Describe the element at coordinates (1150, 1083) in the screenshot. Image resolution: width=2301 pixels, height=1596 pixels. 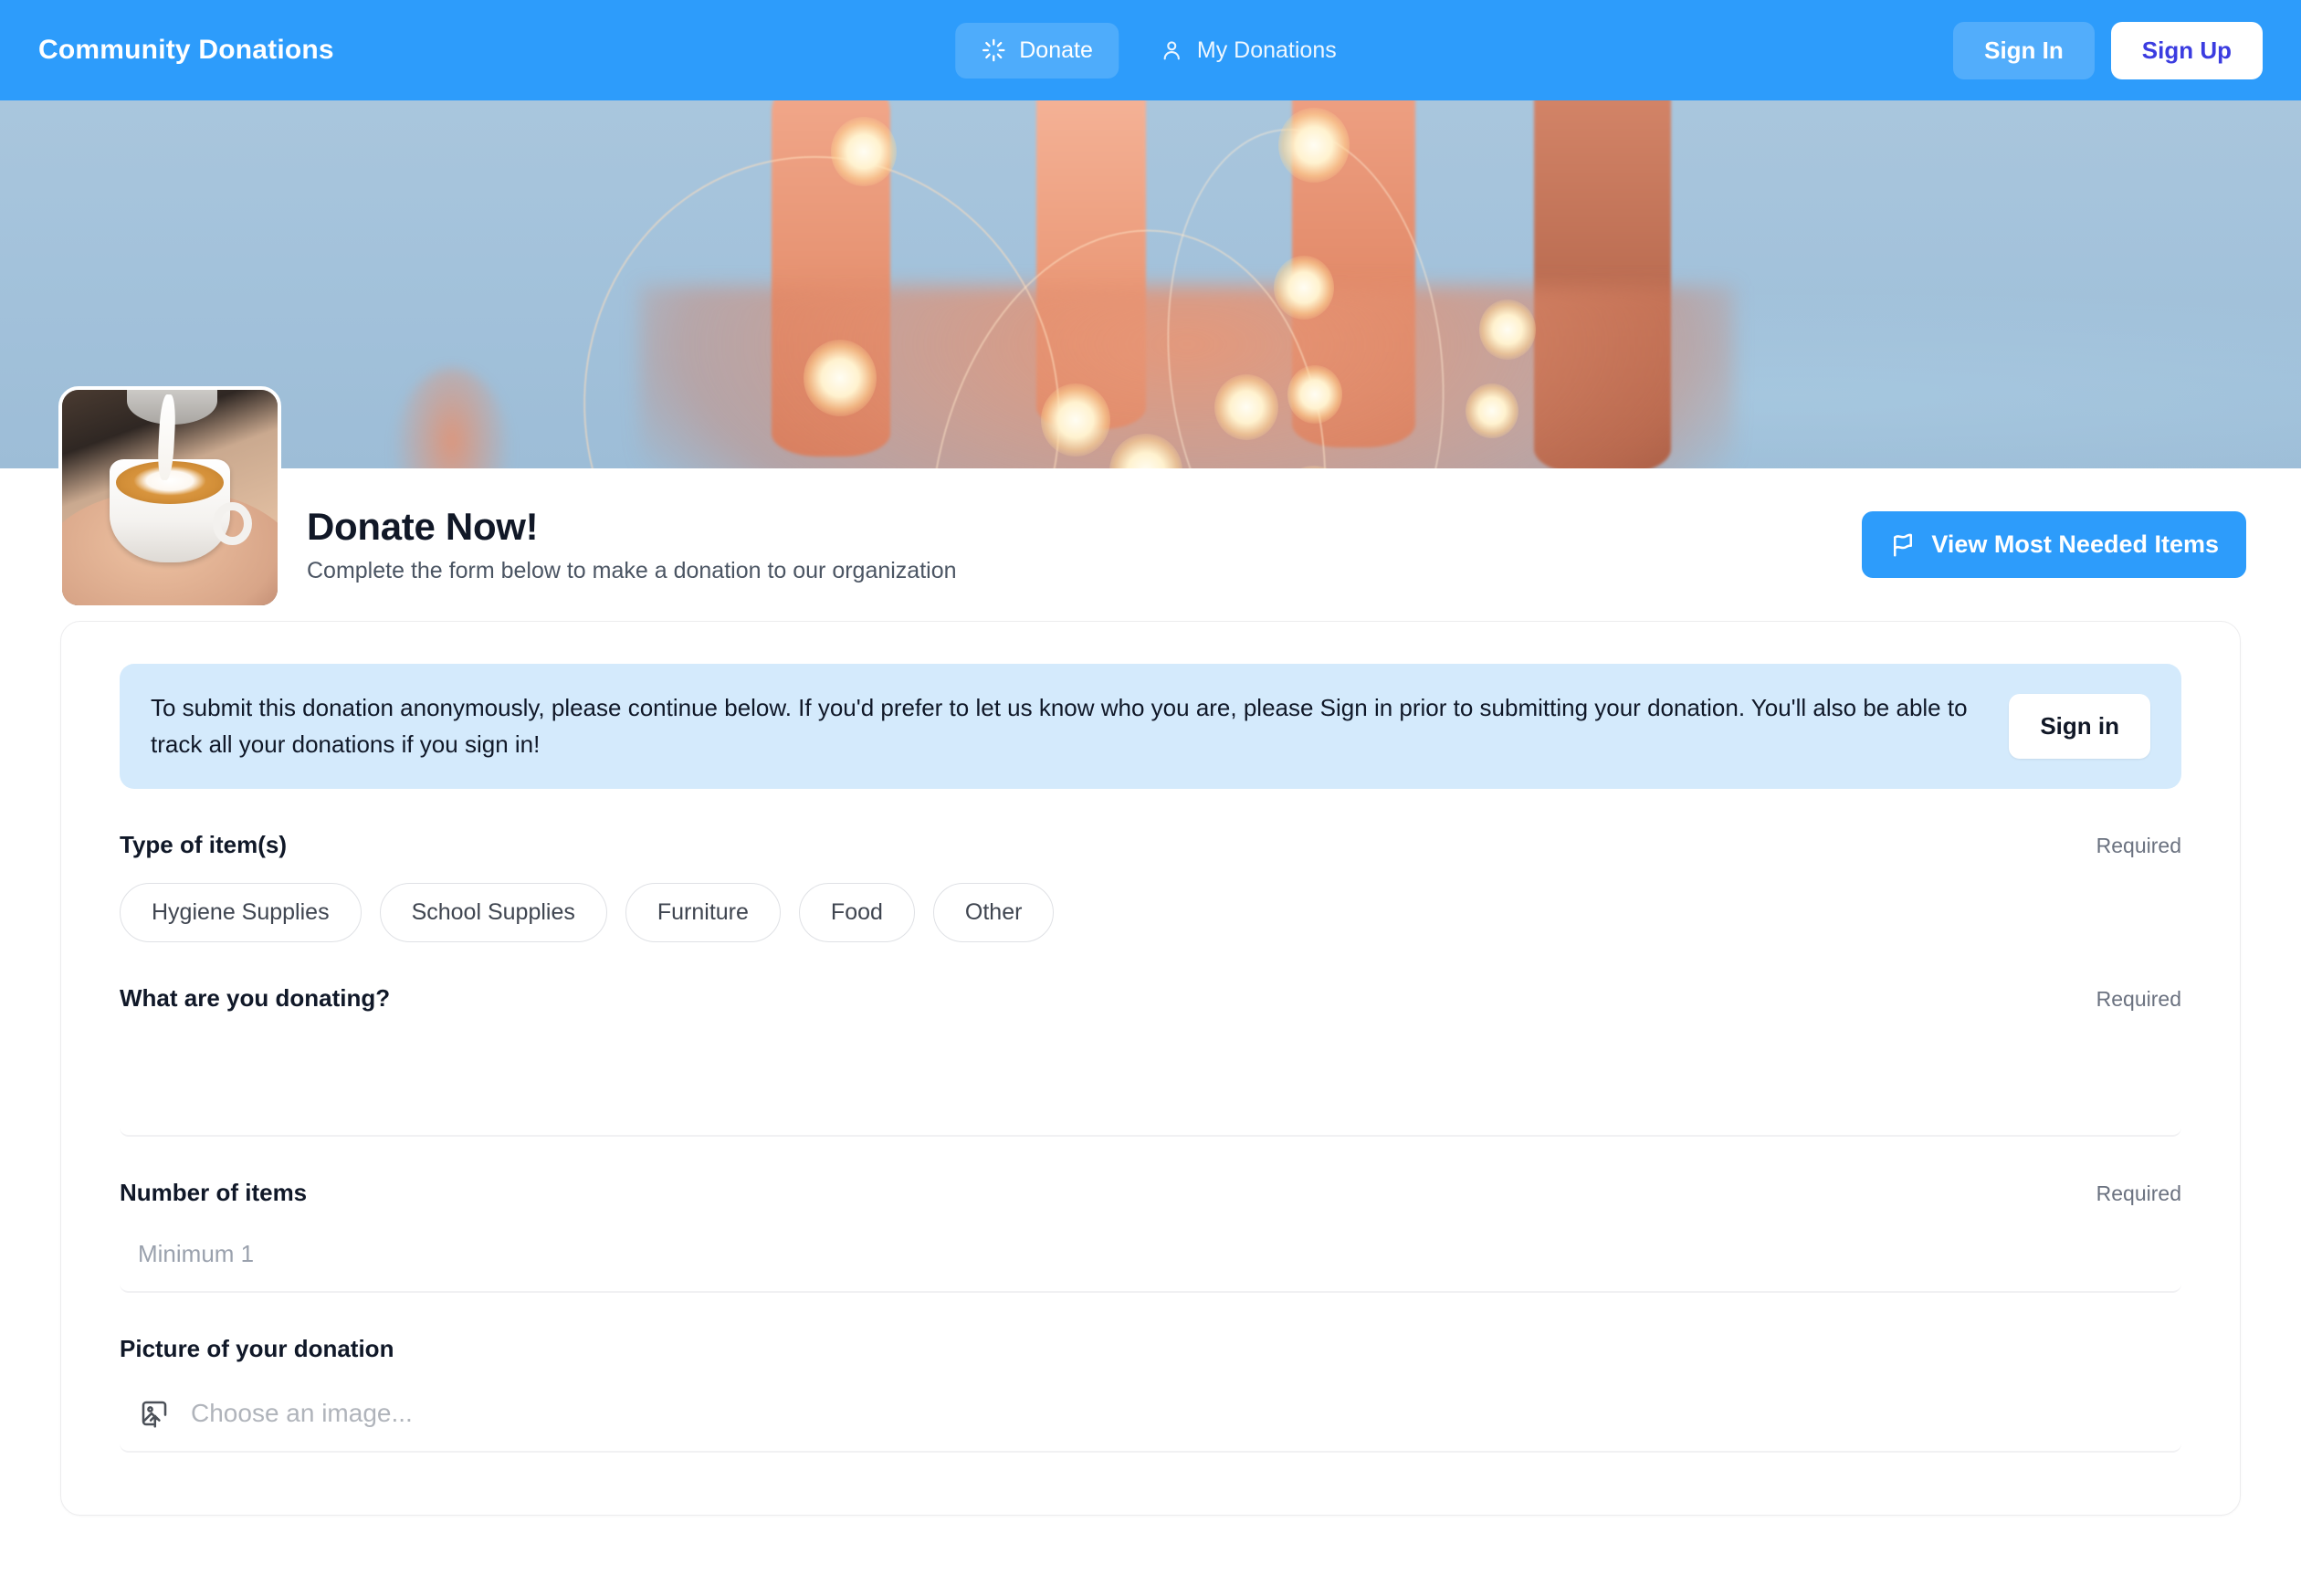
I see `what-donating-textarea` at that location.